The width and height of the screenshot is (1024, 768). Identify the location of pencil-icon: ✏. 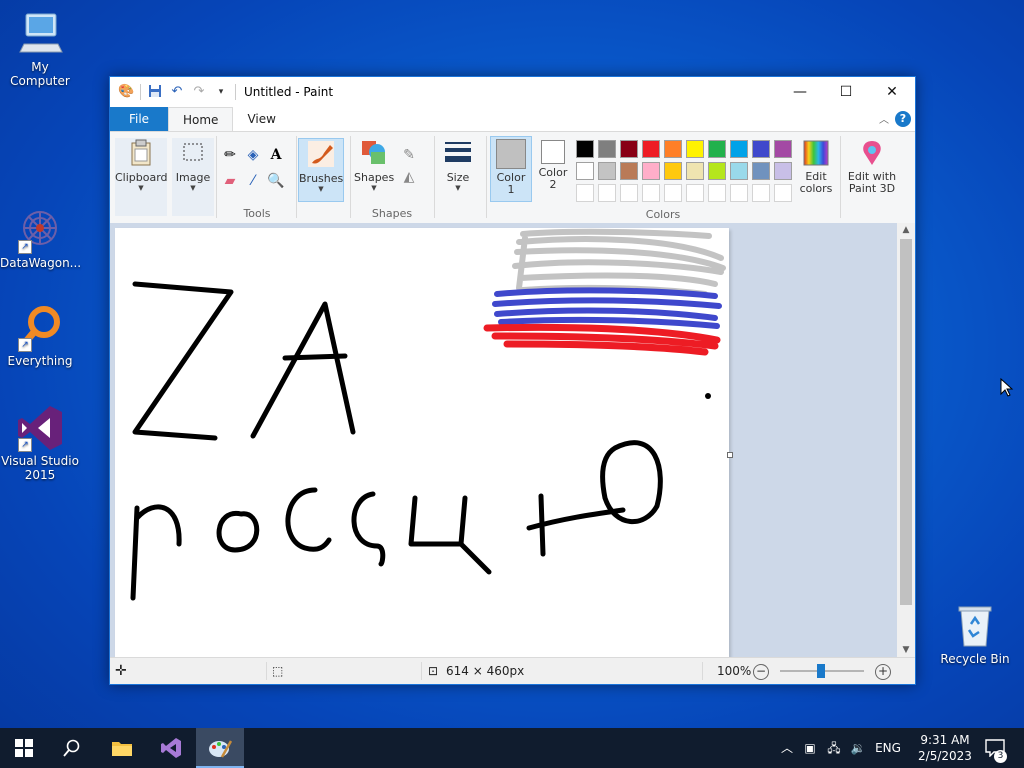
(230, 155).